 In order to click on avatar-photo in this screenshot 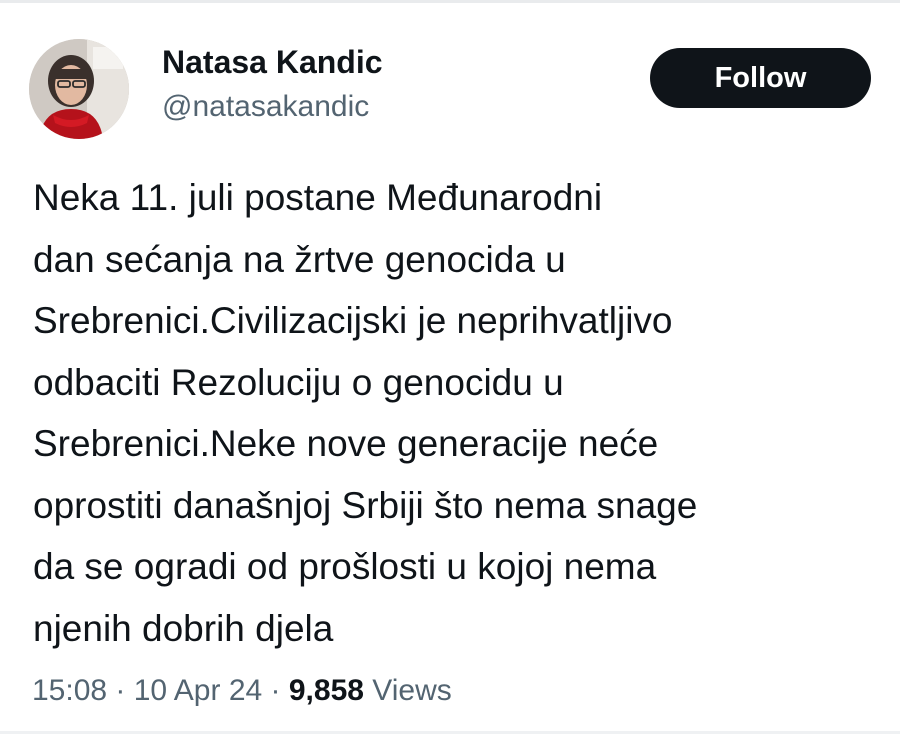, I will do `click(79, 89)`.